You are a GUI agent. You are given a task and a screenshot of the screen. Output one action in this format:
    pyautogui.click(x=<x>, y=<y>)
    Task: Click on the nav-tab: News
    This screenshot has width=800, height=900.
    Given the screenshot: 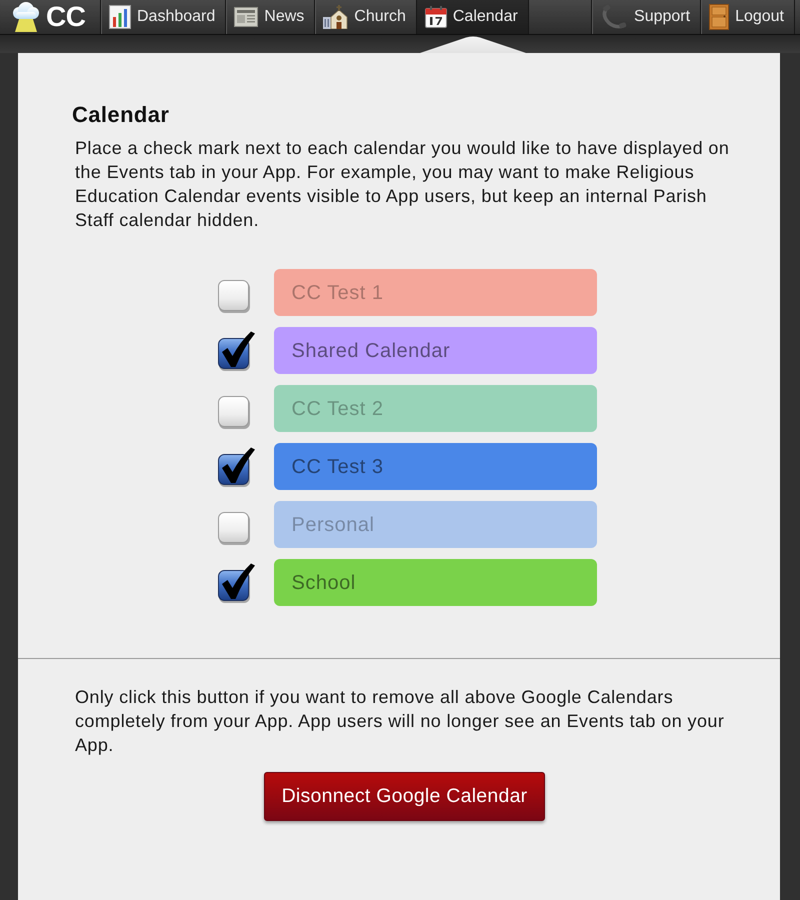 What is the action you would take?
    pyautogui.click(x=271, y=17)
    